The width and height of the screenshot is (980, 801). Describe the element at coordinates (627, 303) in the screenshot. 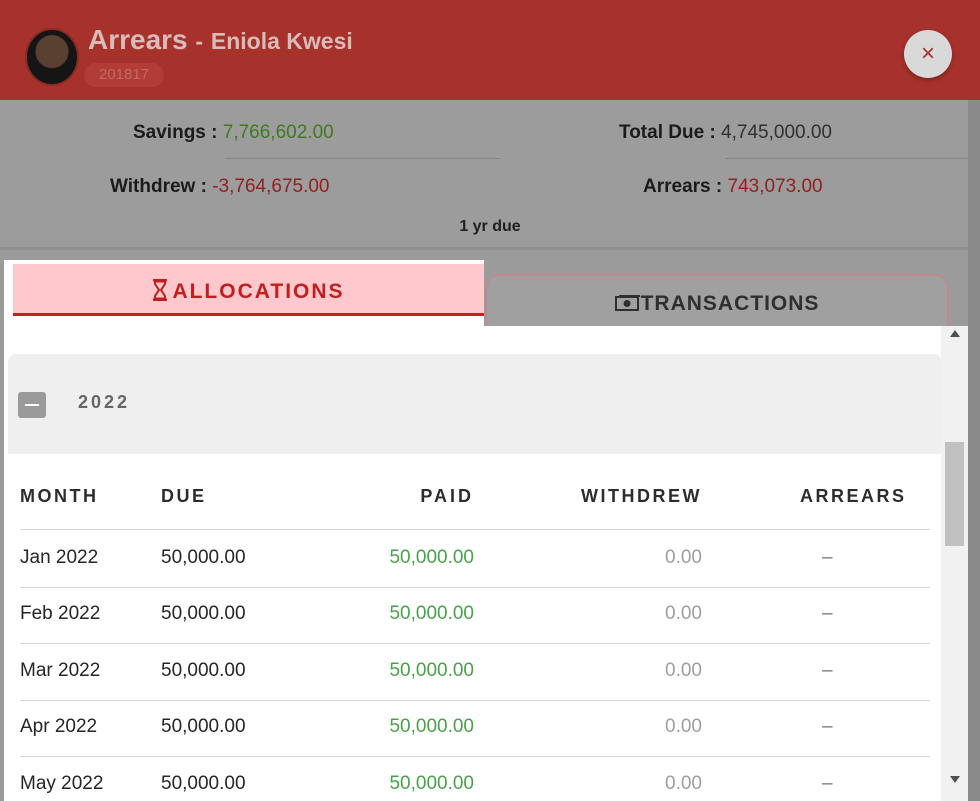

I see `money-icon` at that location.